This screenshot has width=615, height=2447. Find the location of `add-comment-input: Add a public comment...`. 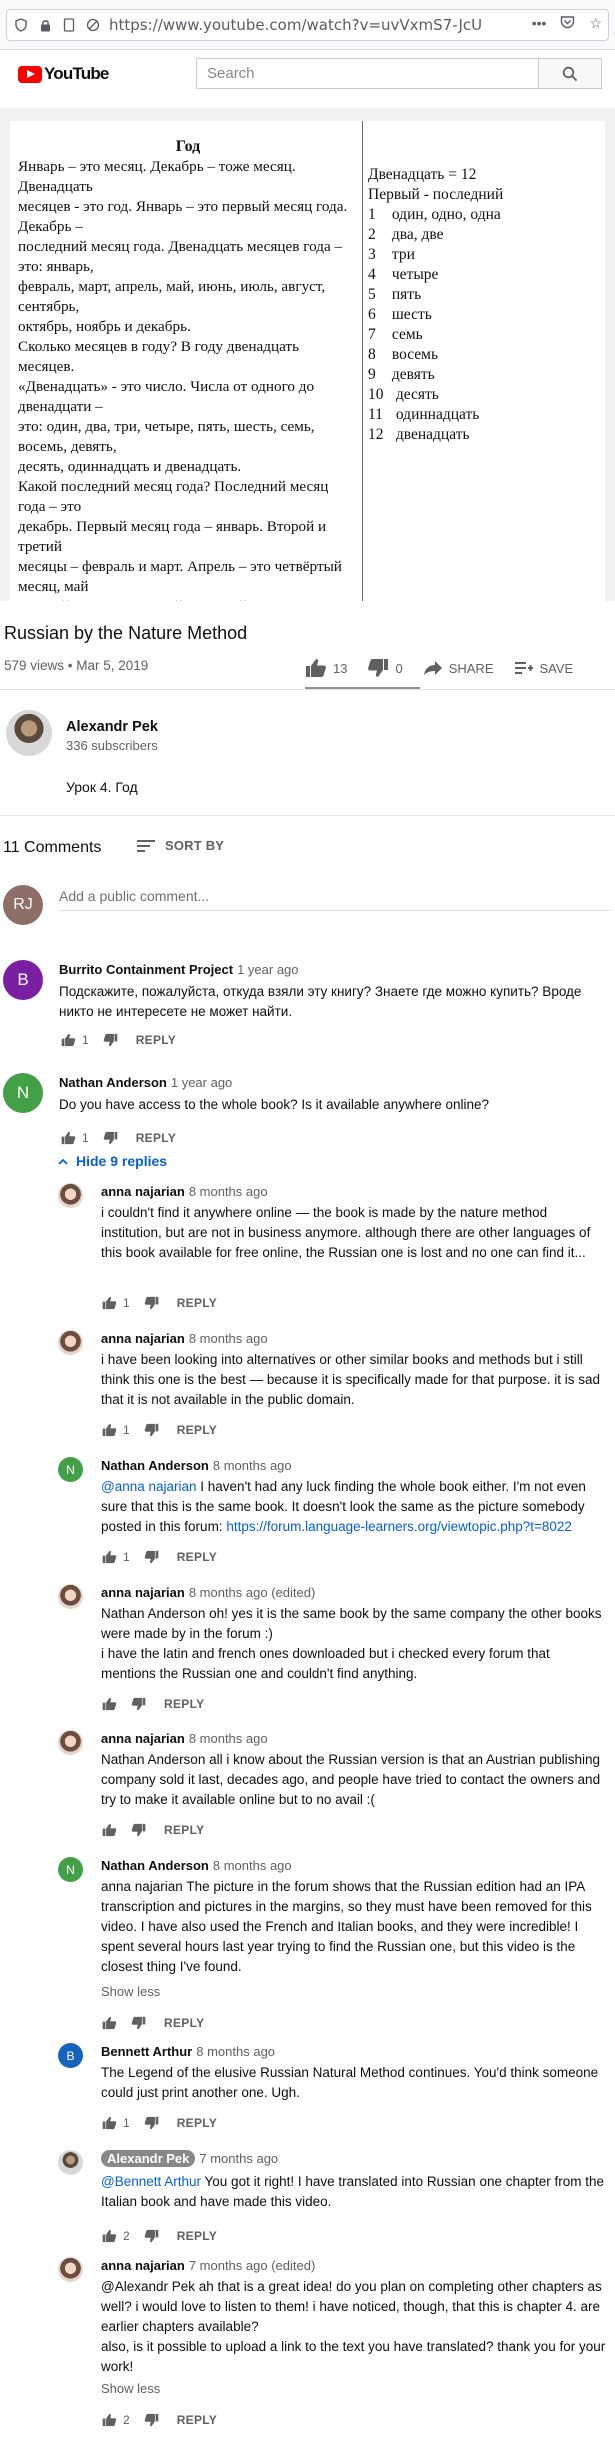

add-comment-input: Add a public comment... is located at coordinates (134, 896).